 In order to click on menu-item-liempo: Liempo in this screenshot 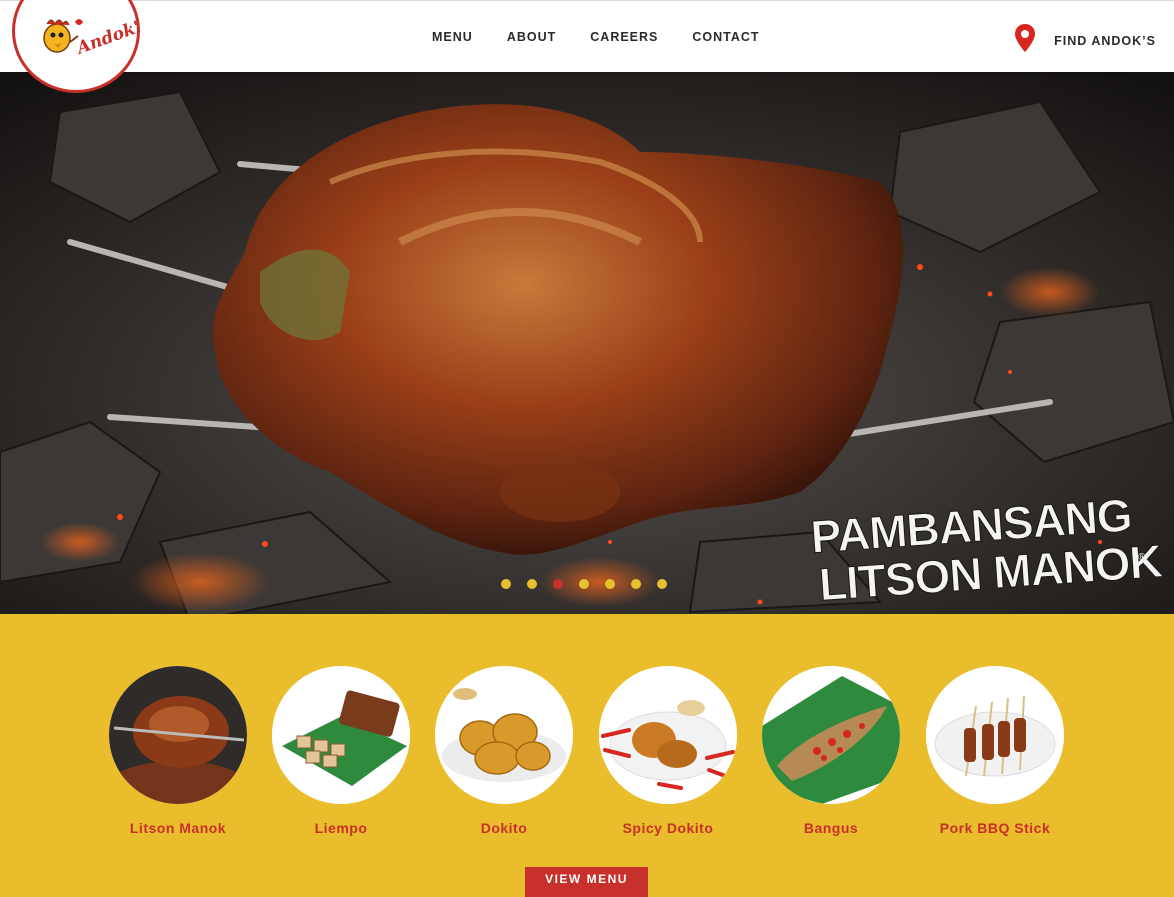, I will do `click(341, 751)`.